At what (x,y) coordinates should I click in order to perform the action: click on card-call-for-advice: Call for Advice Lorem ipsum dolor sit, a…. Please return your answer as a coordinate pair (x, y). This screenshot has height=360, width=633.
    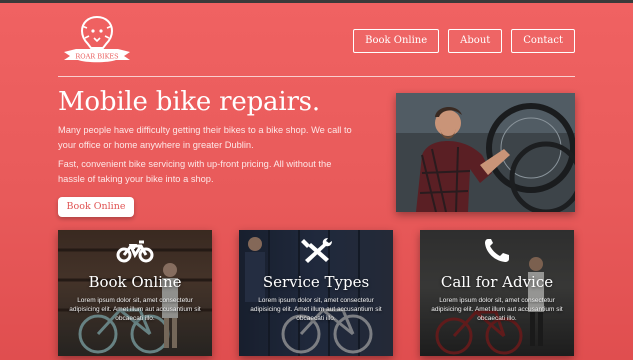
    Looking at the image, I should click on (497, 293).